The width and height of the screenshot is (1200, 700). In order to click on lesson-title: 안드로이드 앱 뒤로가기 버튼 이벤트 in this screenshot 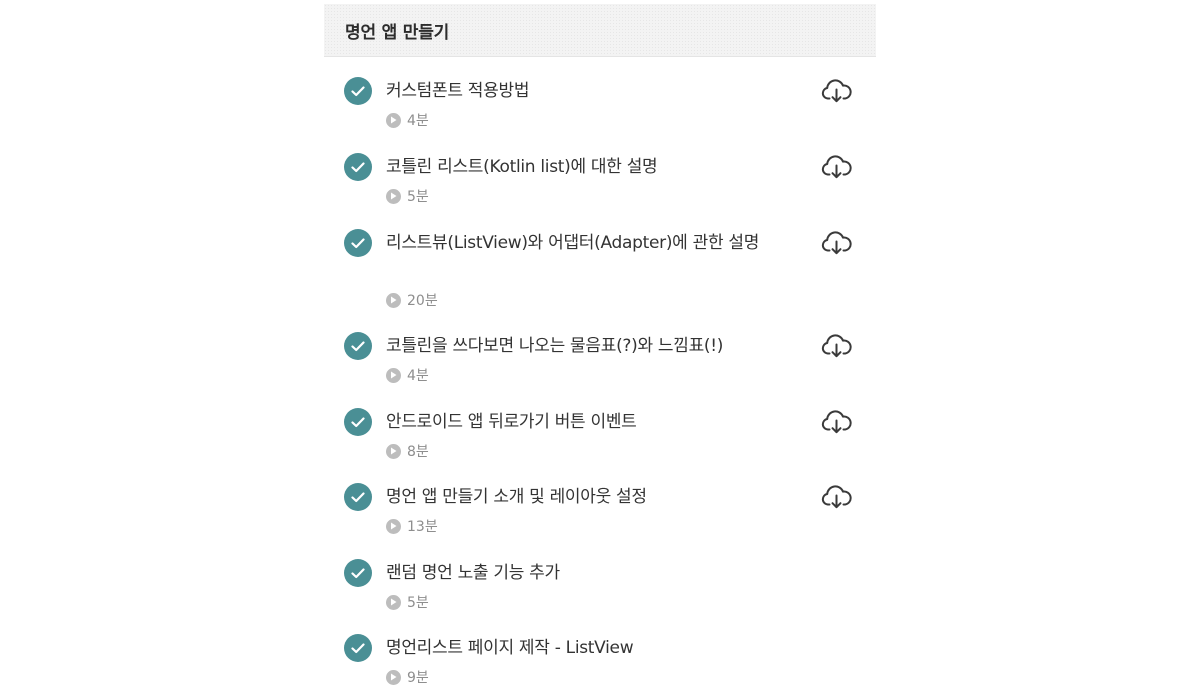, I will do `click(576, 422)`.